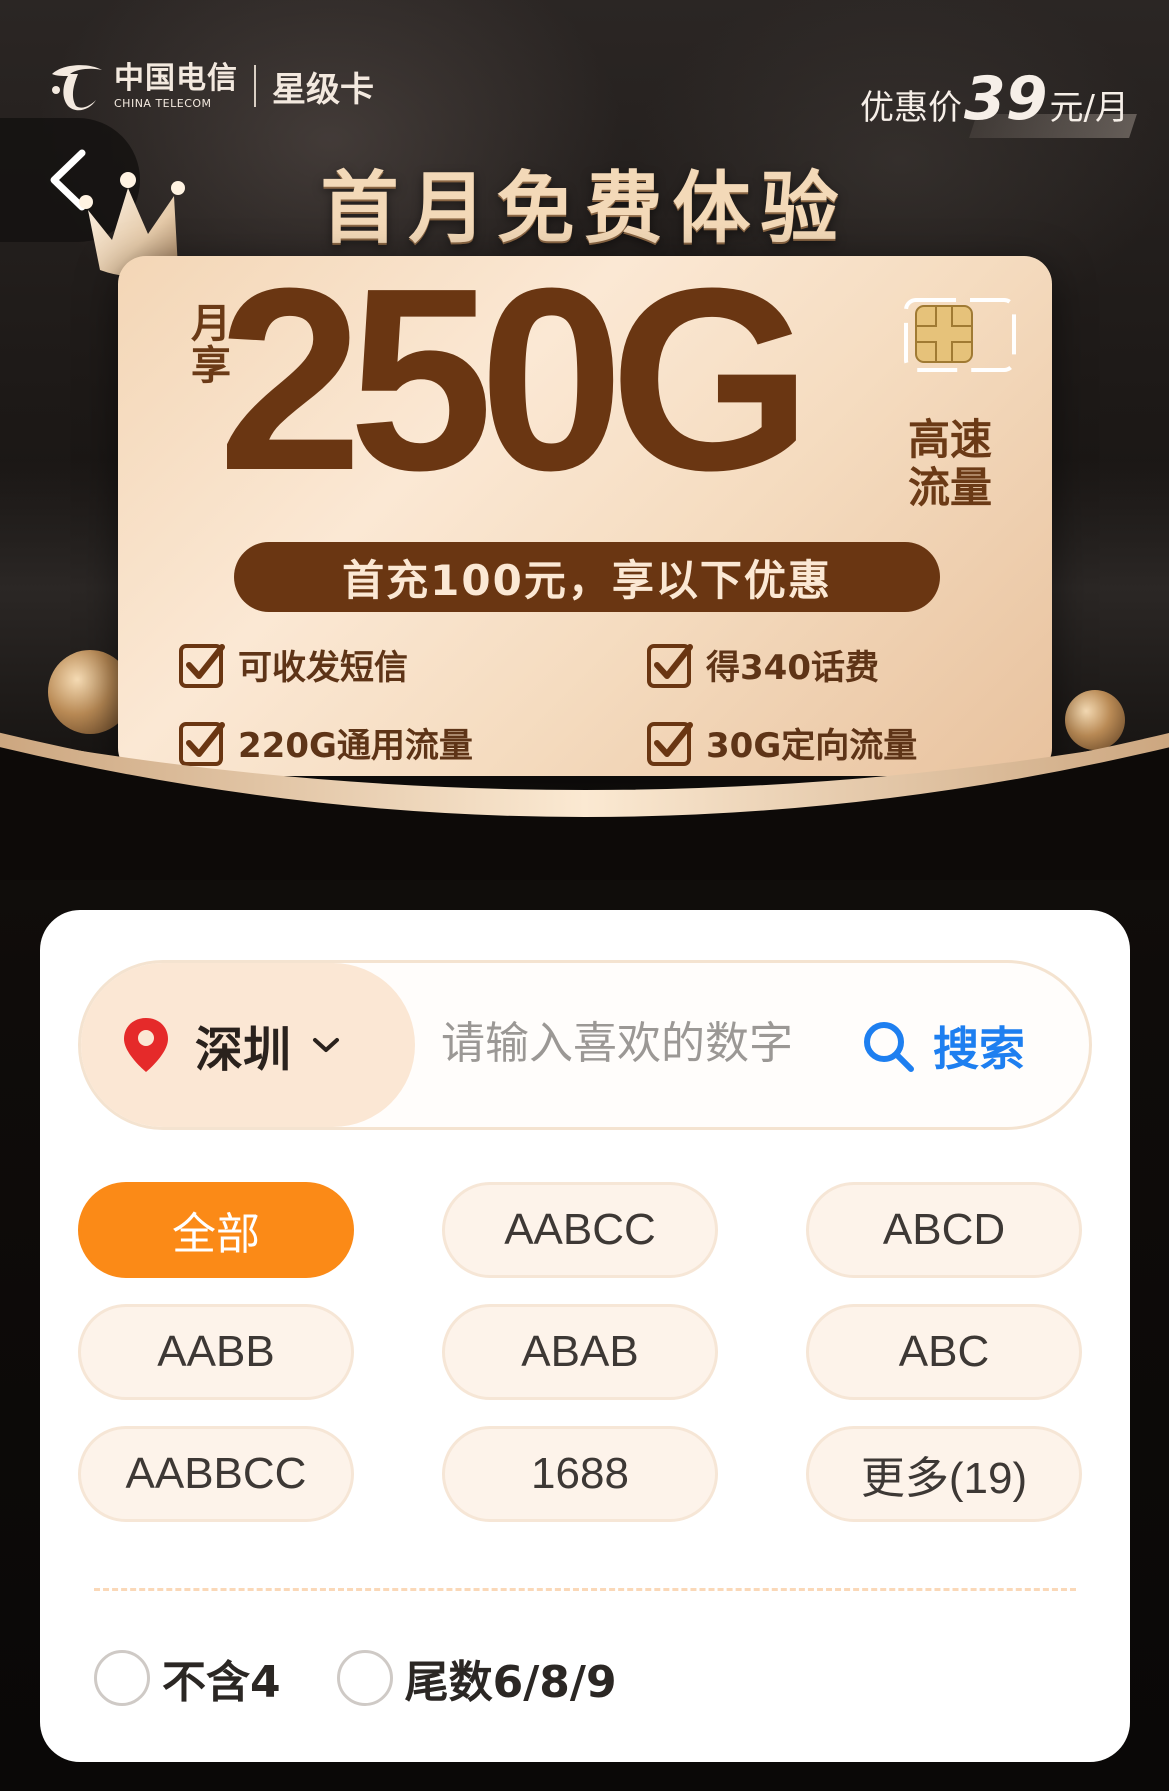  What do you see at coordinates (176, 78) in the screenshot?
I see `brand-name-cn: 中国电信` at bounding box center [176, 78].